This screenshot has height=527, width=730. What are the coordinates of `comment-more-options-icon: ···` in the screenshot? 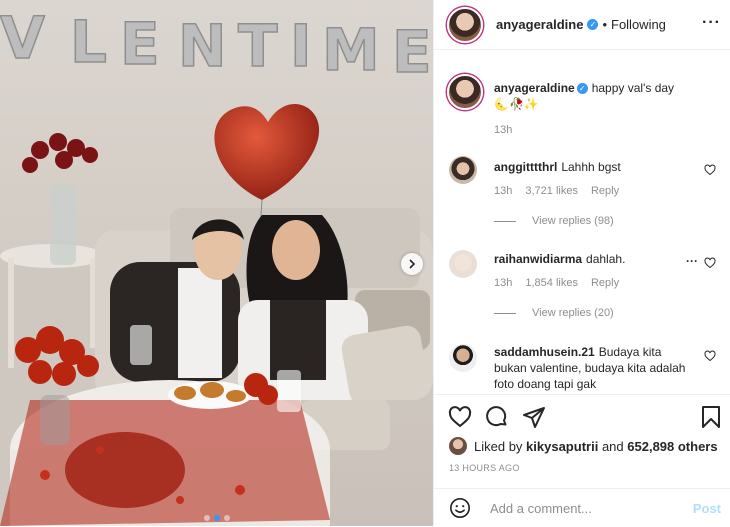 It's located at (692, 261).